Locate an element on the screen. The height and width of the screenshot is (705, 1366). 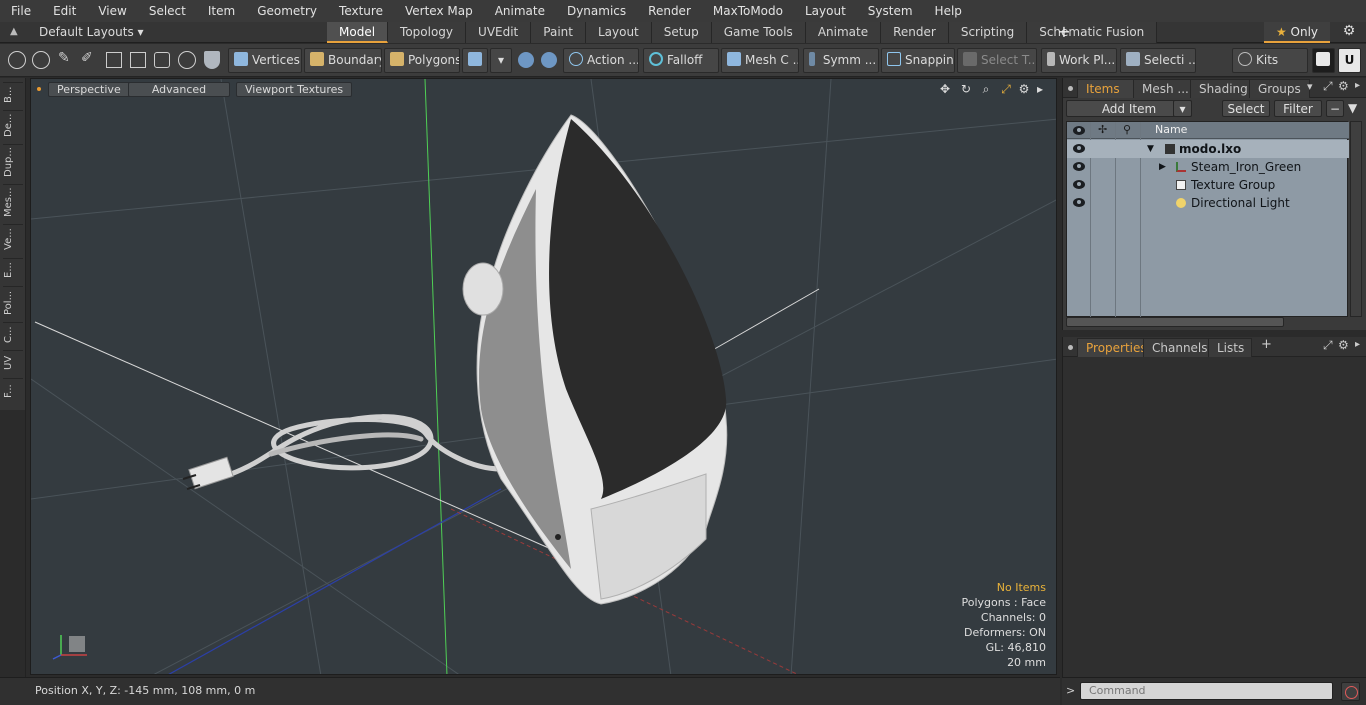
item-mode-button is located at coordinates (475, 60).